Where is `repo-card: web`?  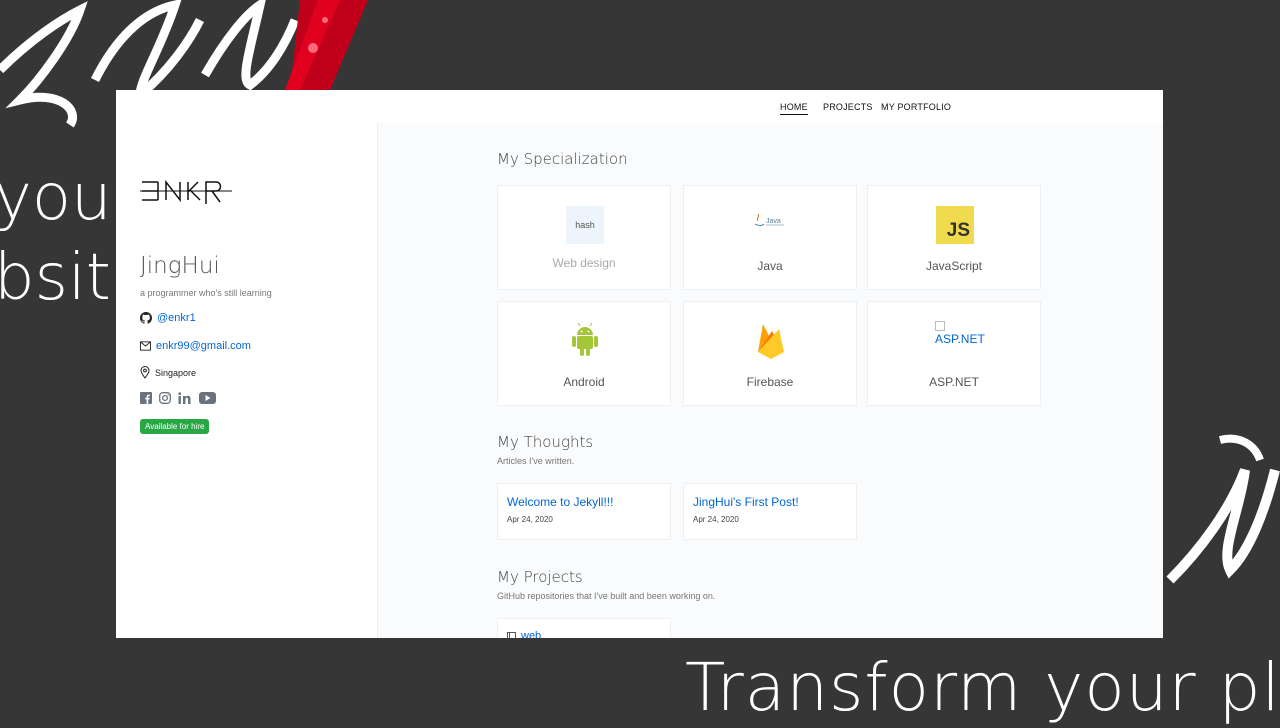
repo-card: web is located at coordinates (584, 628).